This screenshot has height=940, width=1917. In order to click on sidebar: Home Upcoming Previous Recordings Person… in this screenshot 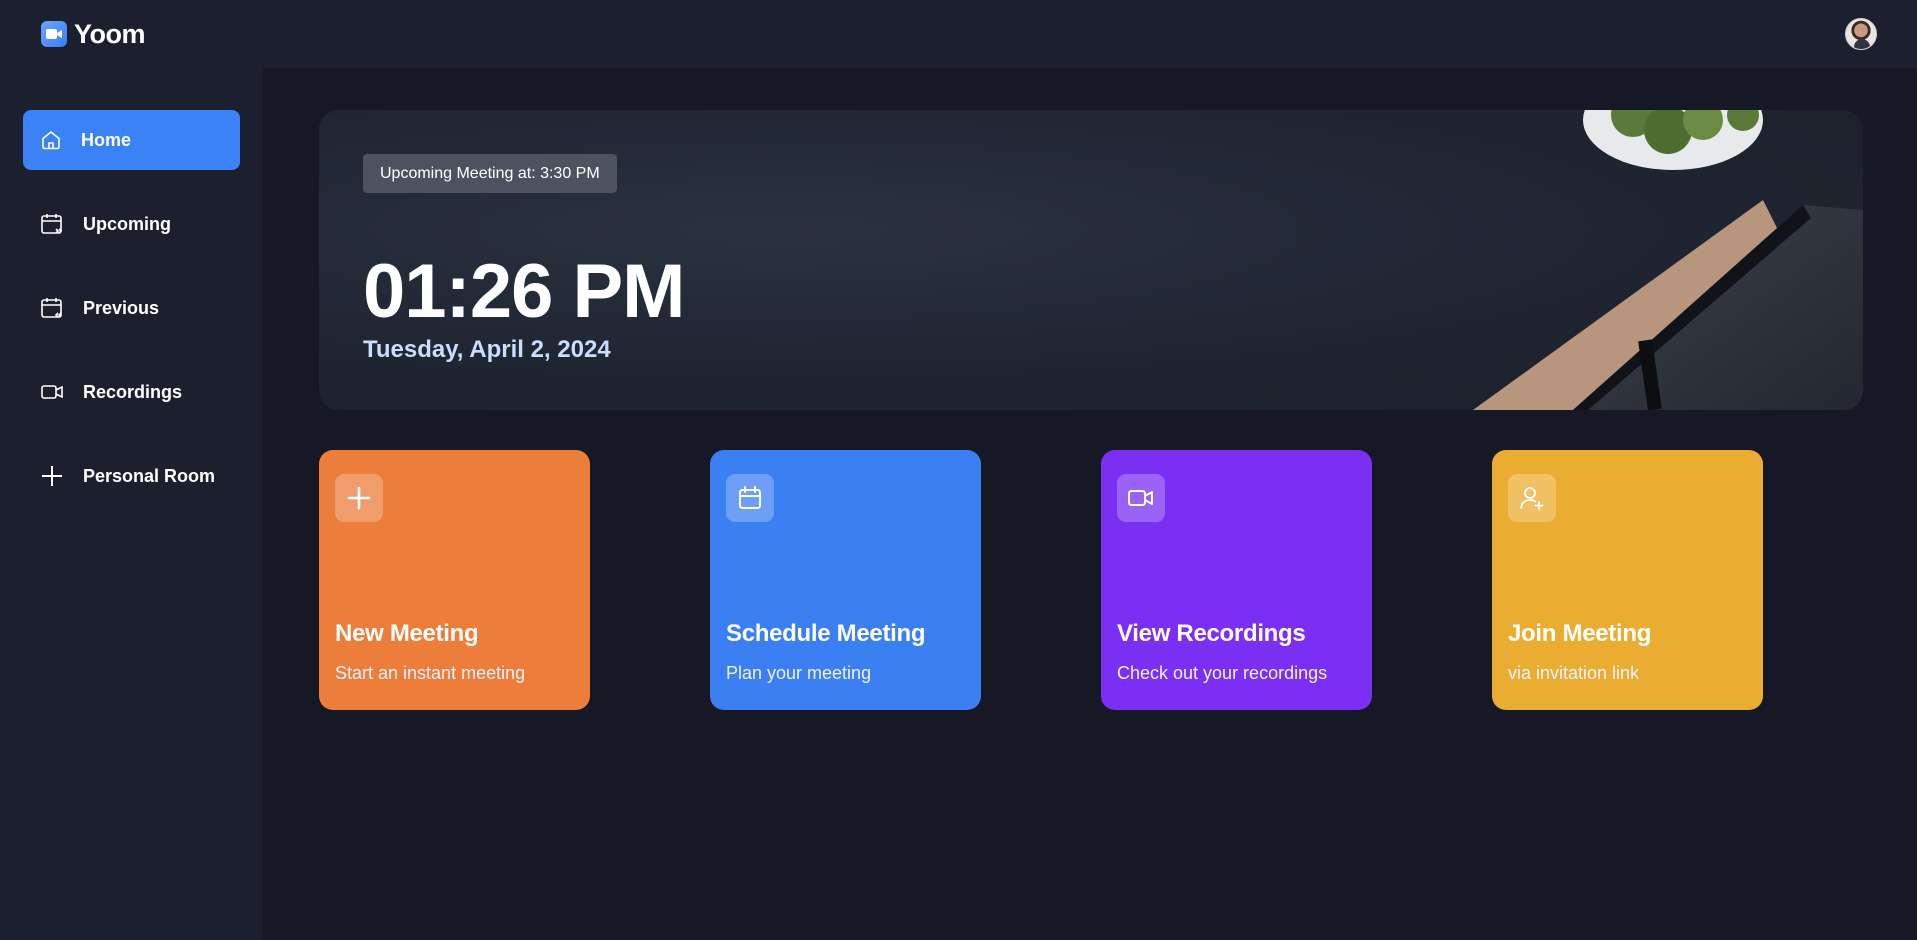, I will do `click(131, 504)`.